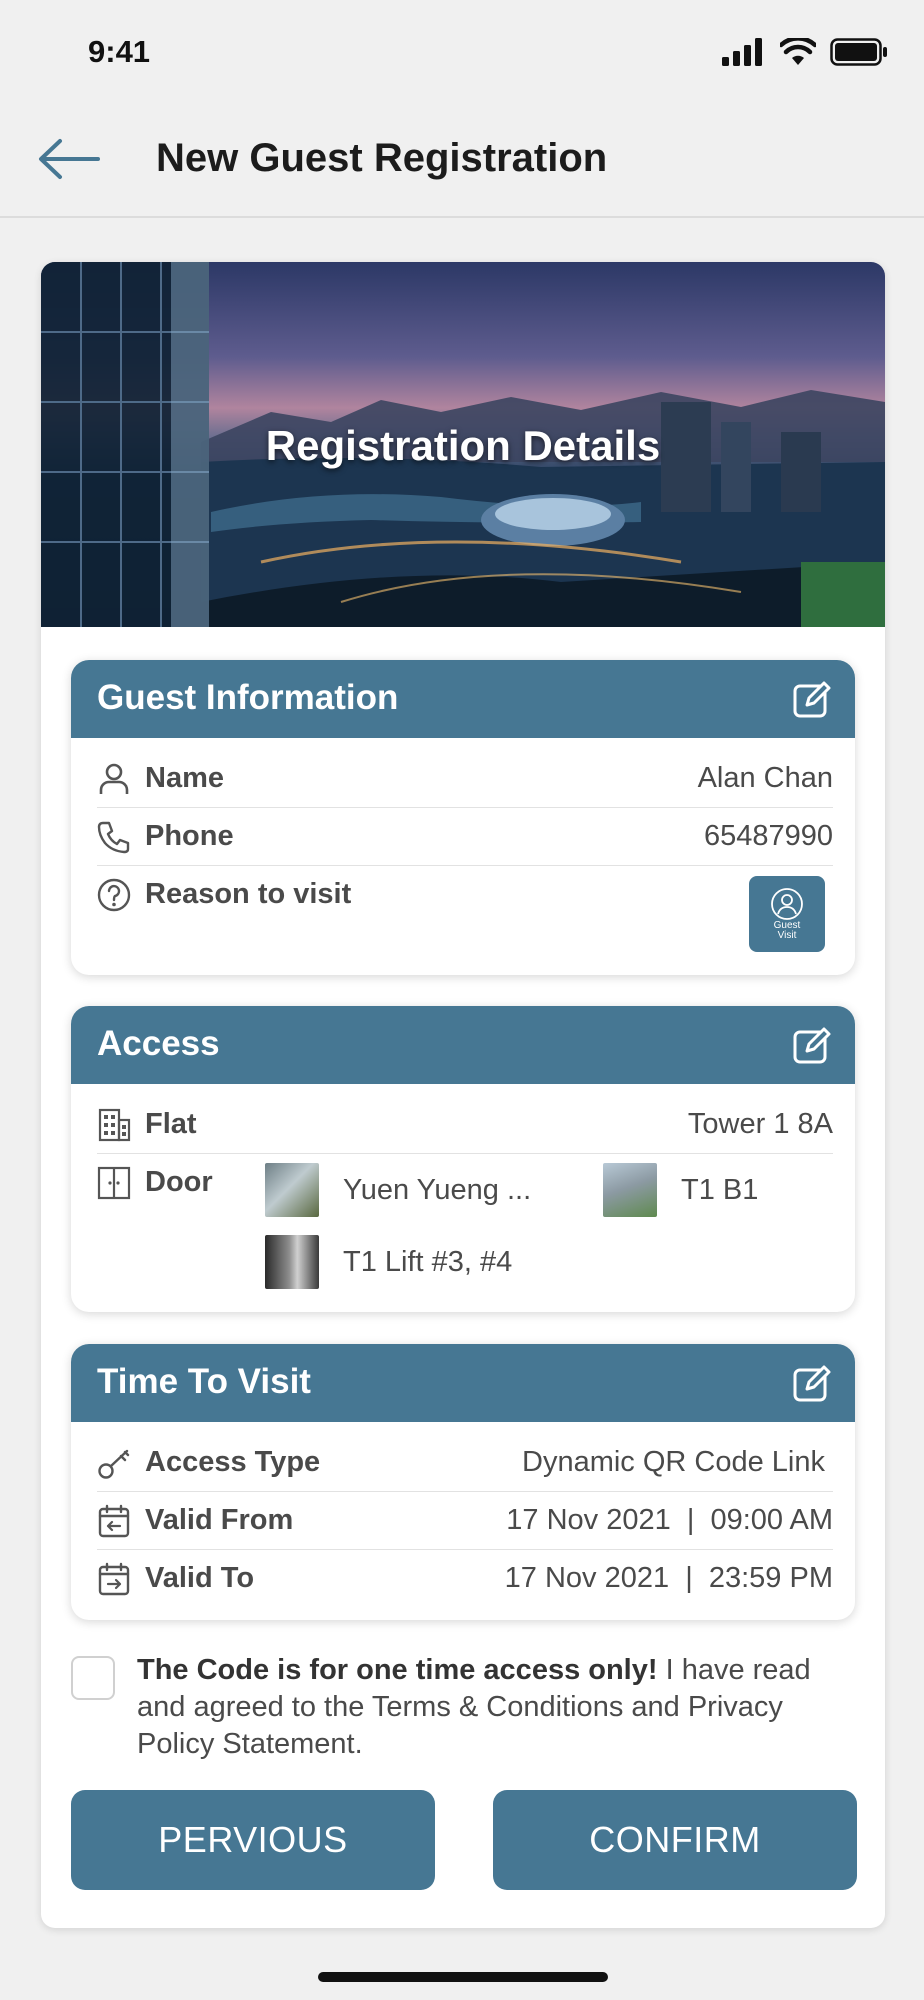 This screenshot has width=924, height=2000. Describe the element at coordinates (463, 1383) in the screenshot. I see `section-header: Time To Visit` at that location.